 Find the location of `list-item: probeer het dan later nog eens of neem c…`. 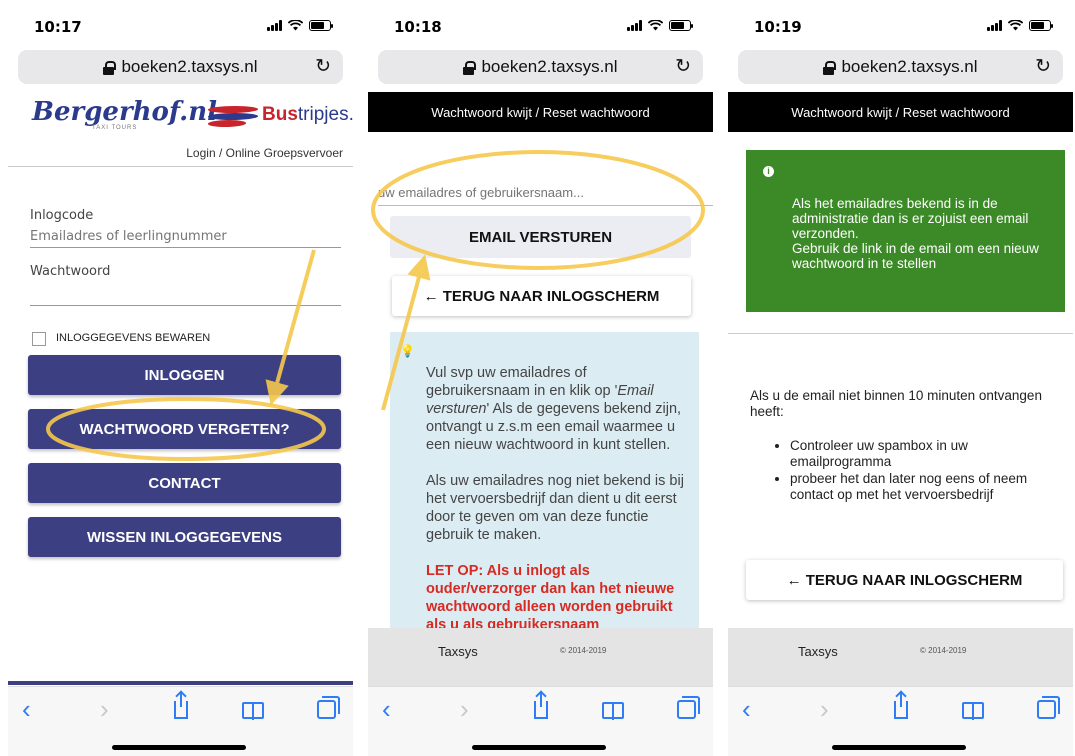

list-item: probeer het dan later nog eens of neem c… is located at coordinates (926, 487).